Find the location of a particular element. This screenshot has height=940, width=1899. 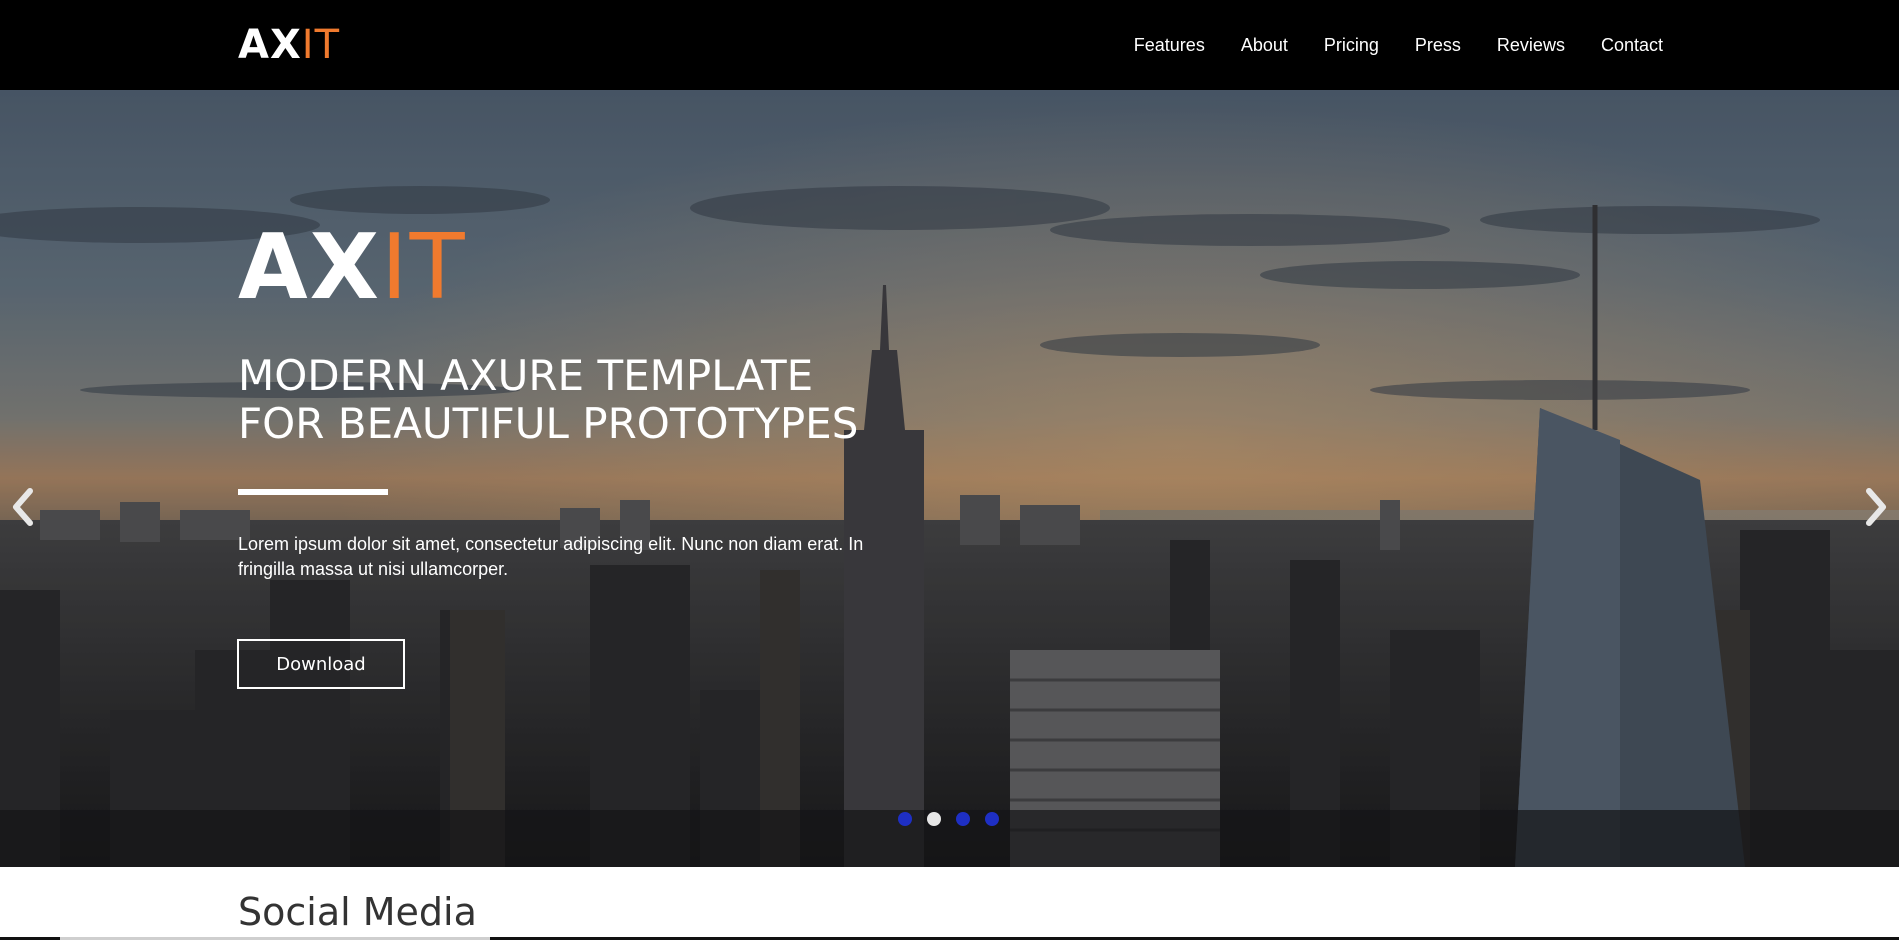

hero-title-line-1: MODERN AXURE TEMPLATE is located at coordinates (526, 375).